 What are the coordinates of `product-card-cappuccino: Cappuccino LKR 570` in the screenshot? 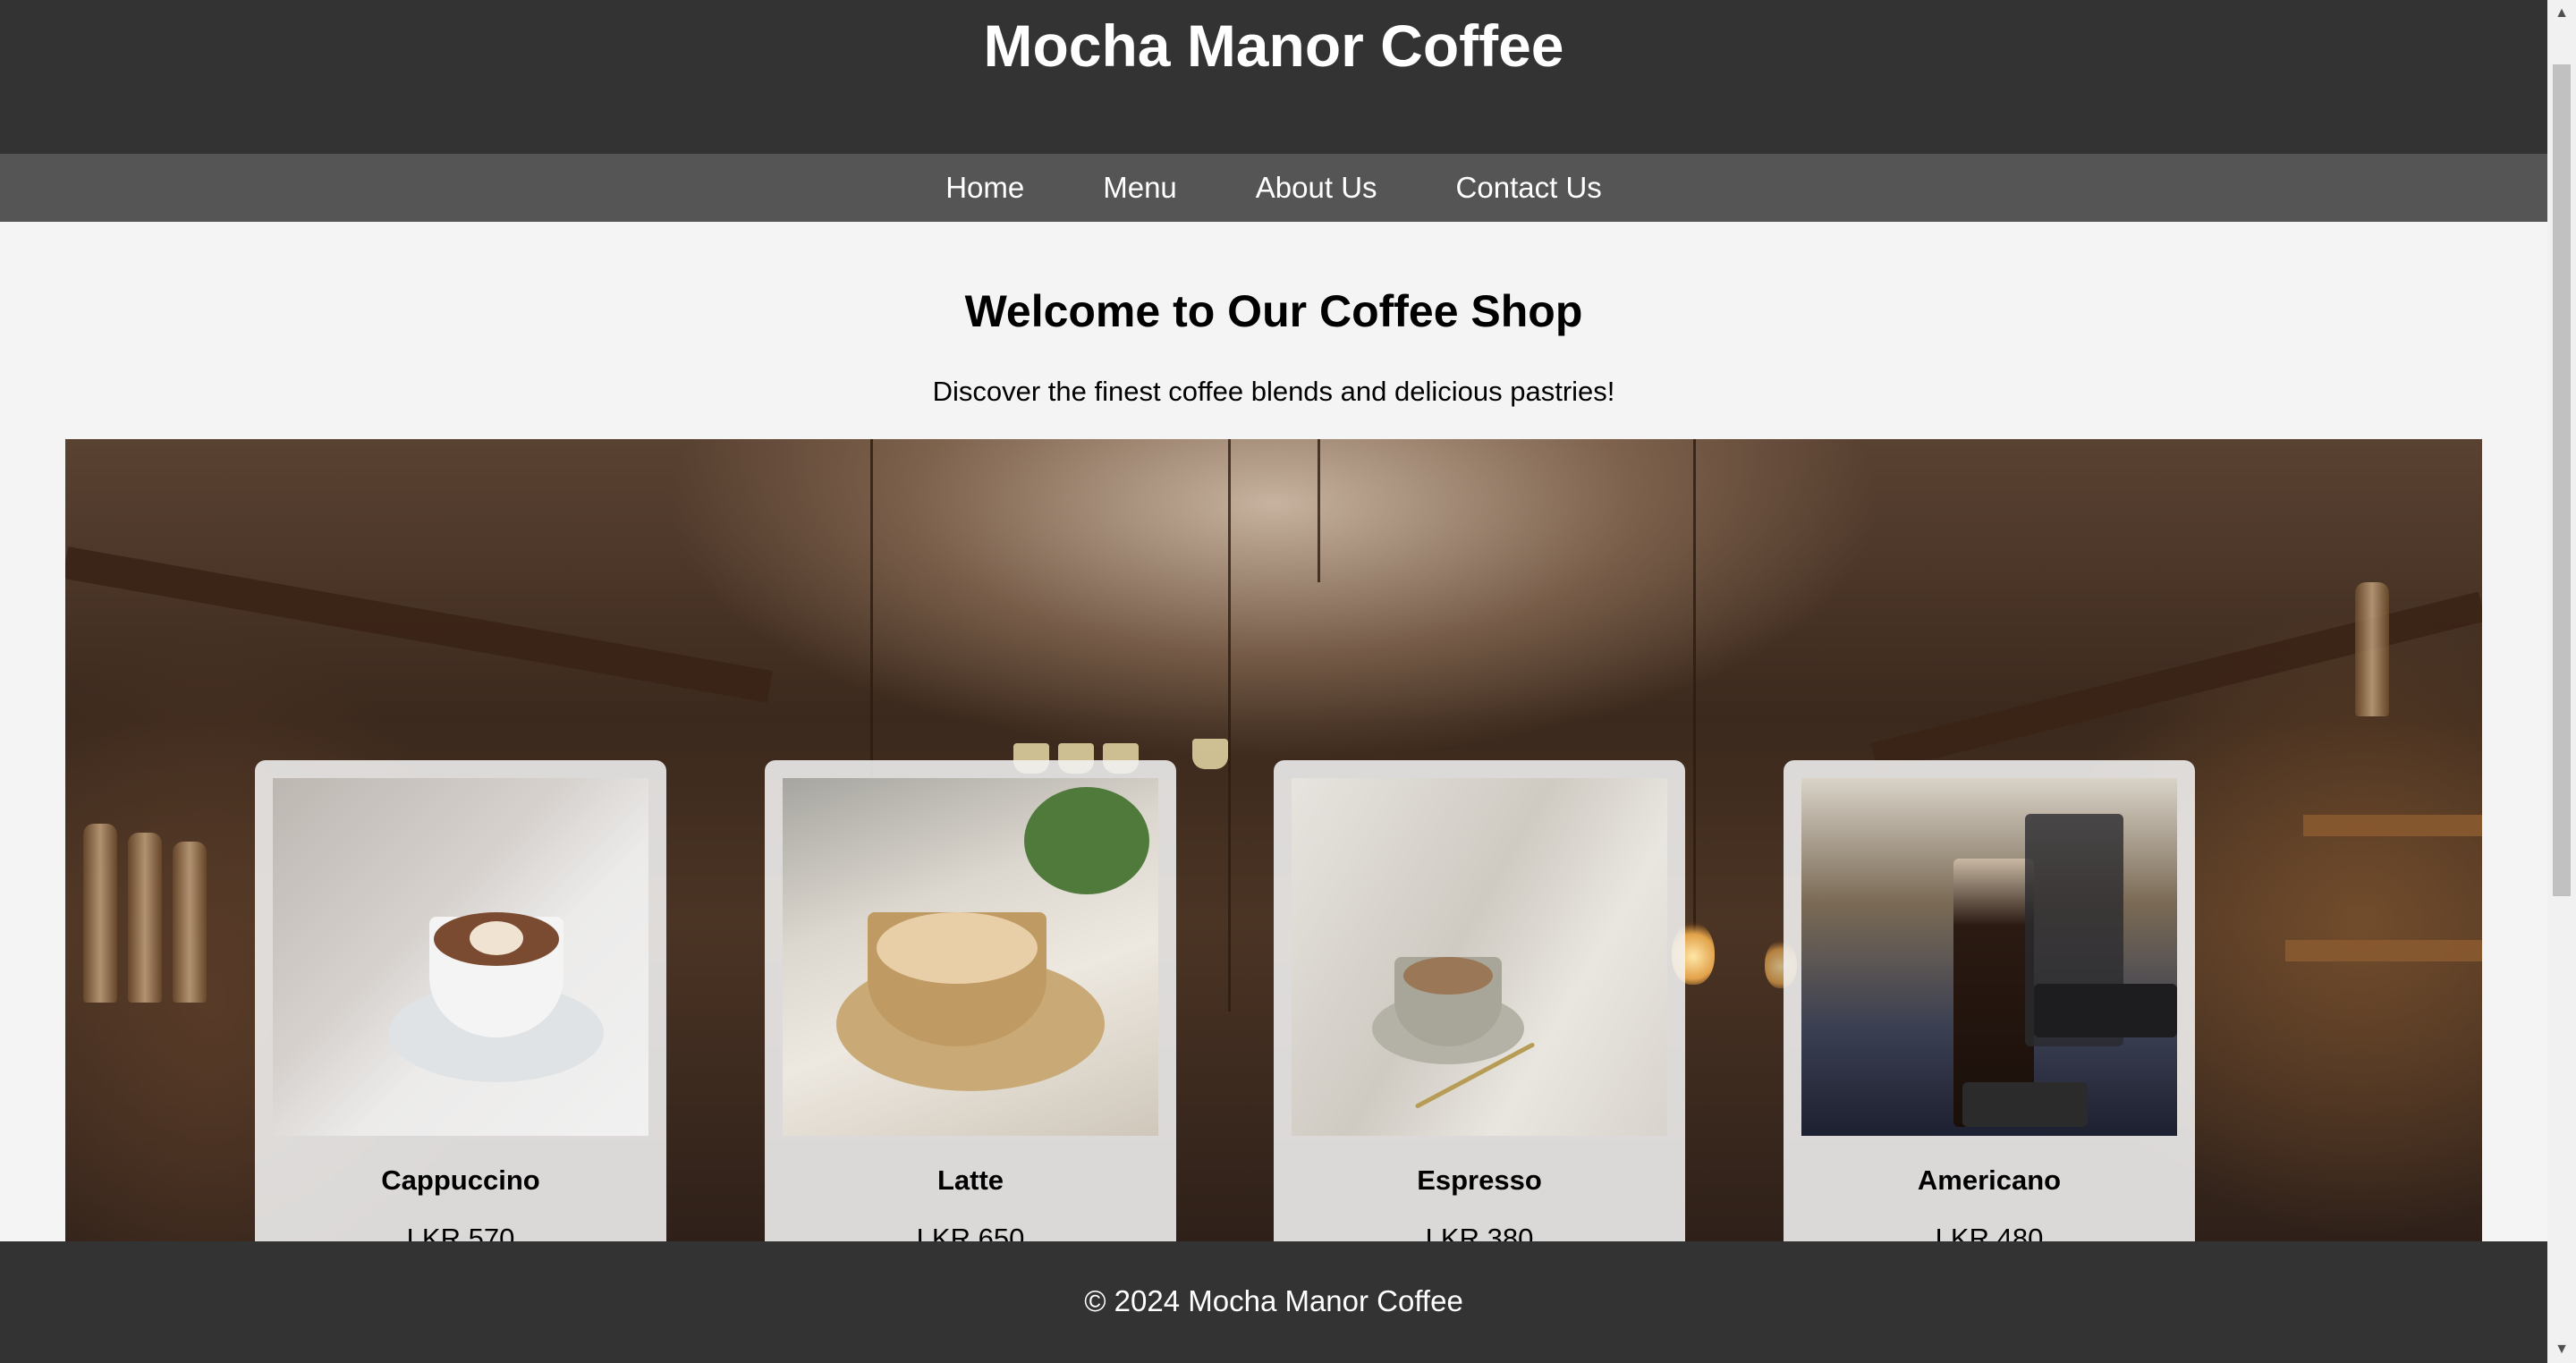 It's located at (460, 1010).